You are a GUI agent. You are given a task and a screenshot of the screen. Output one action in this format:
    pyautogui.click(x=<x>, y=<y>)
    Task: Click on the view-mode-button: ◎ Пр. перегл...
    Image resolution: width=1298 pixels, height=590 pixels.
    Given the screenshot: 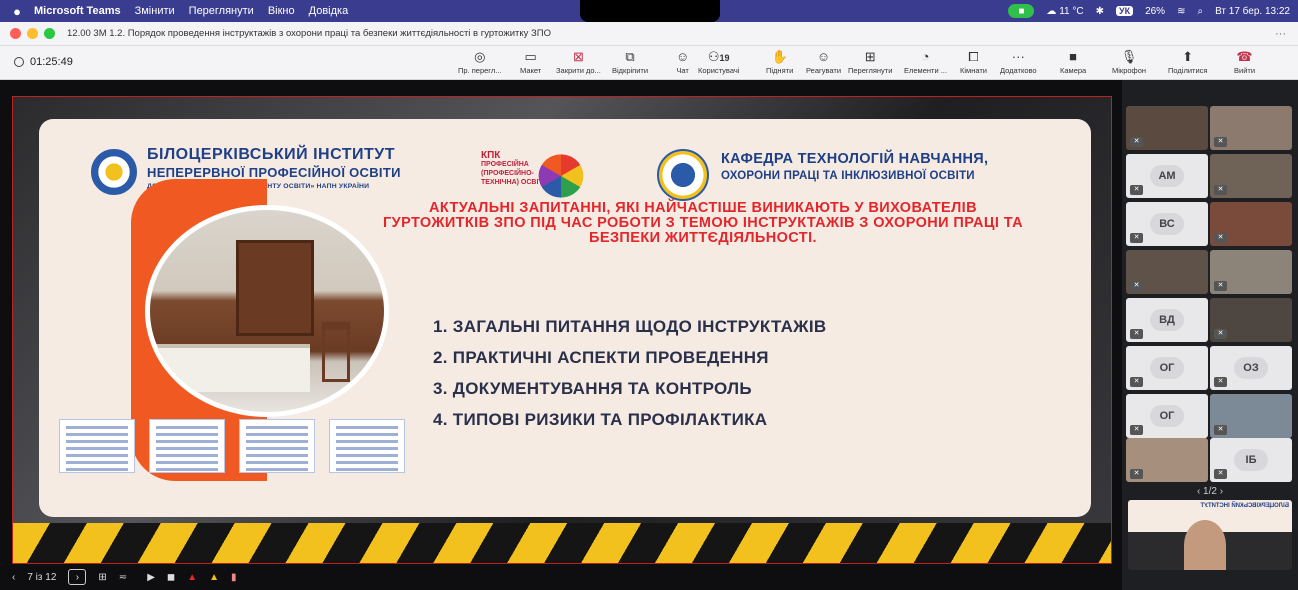 What is the action you would take?
    pyautogui.click(x=480, y=62)
    